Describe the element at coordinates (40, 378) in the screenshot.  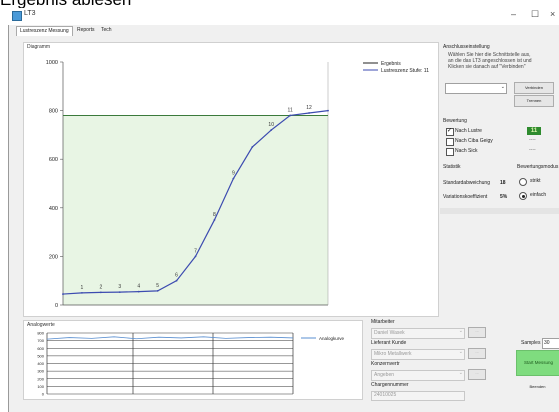
I see `analog-y-label: 200` at that location.